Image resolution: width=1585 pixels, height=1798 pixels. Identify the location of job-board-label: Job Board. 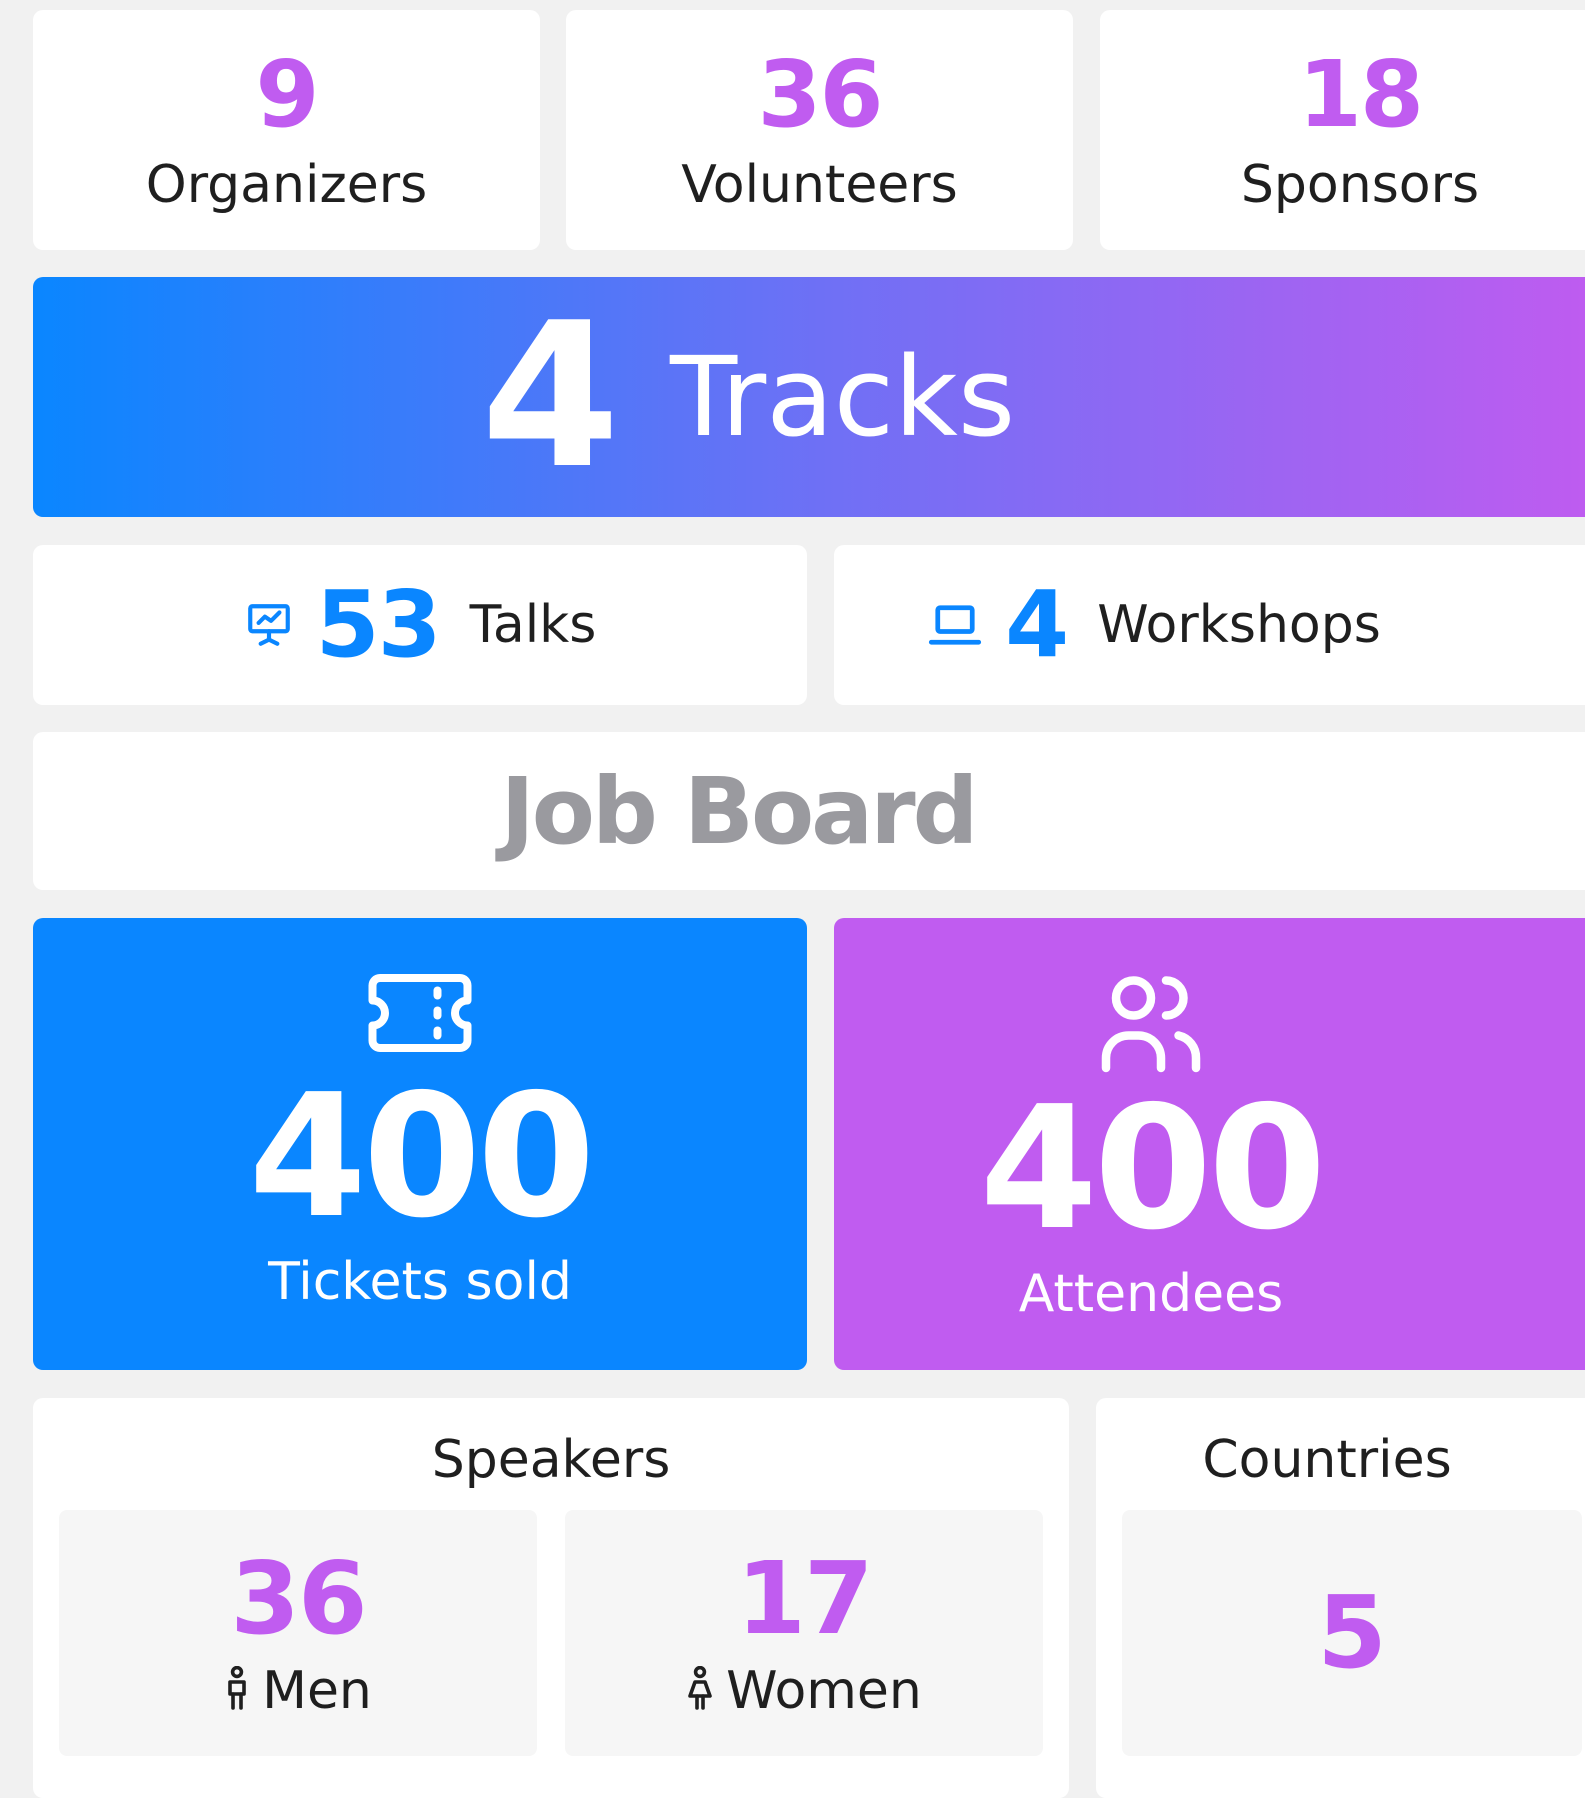
(739, 811).